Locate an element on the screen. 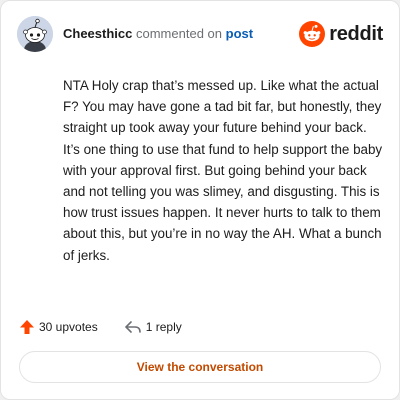  user-avatar is located at coordinates (35, 34).